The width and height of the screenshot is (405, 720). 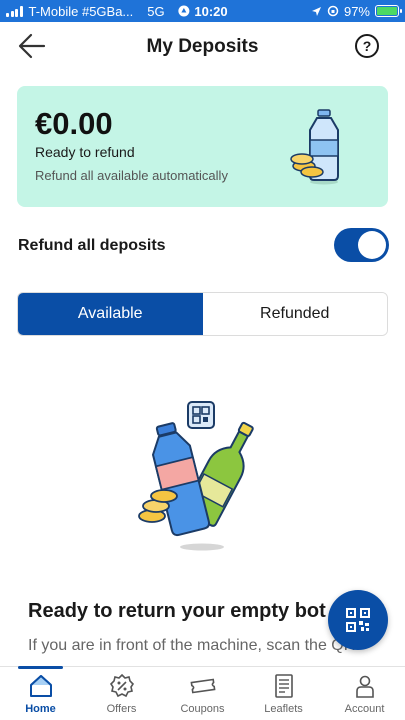 I want to click on header: My Deposits ?, so click(x=202, y=46).